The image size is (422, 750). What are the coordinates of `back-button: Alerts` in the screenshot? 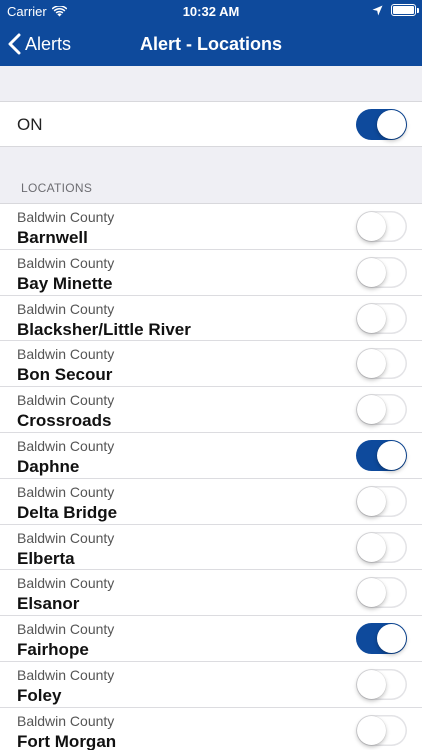 It's located at (39, 44).